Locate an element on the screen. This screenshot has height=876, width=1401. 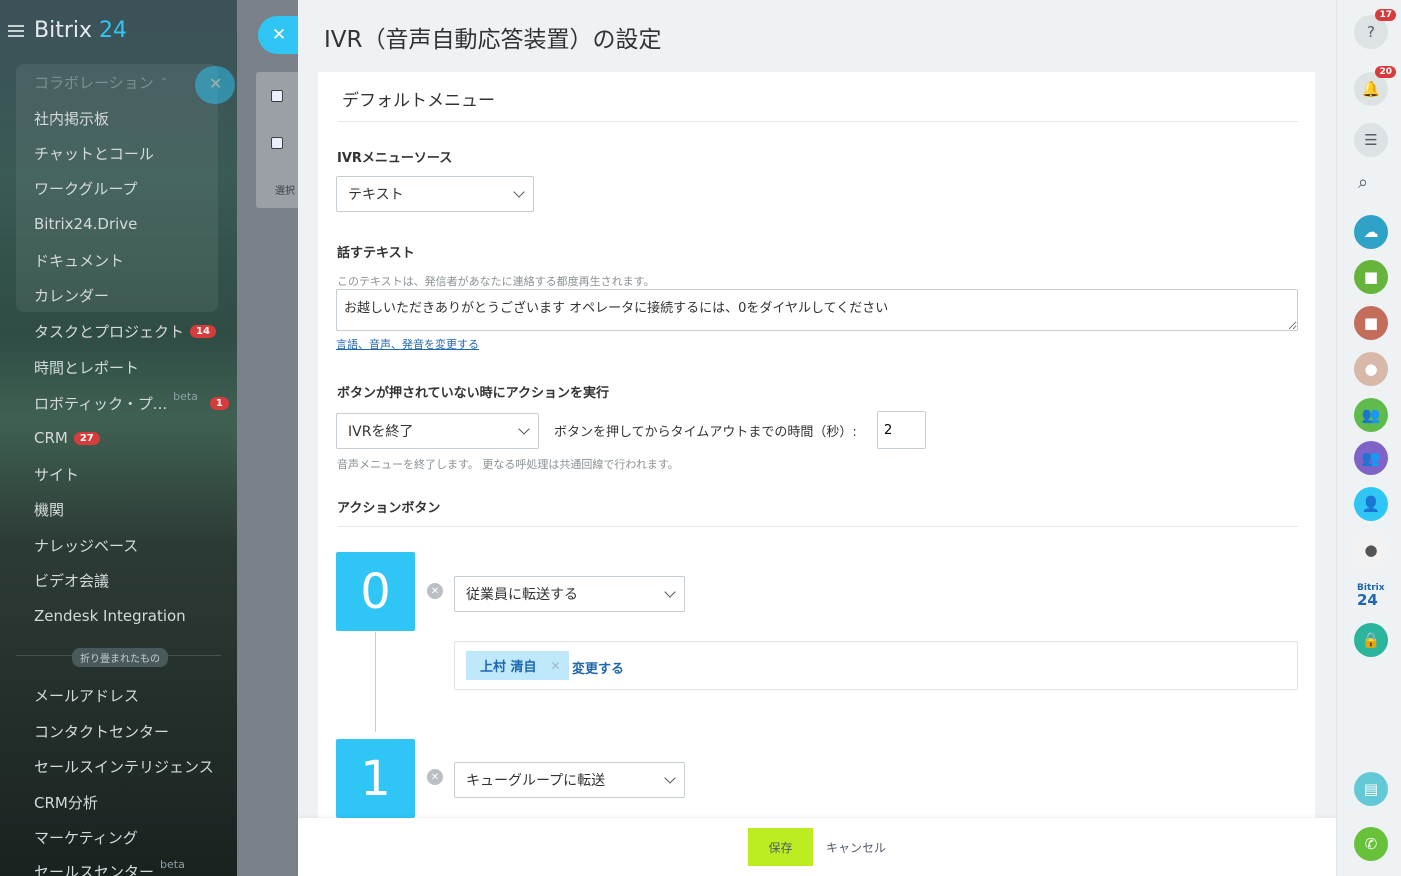
save-button: 保存 is located at coordinates (780, 847).